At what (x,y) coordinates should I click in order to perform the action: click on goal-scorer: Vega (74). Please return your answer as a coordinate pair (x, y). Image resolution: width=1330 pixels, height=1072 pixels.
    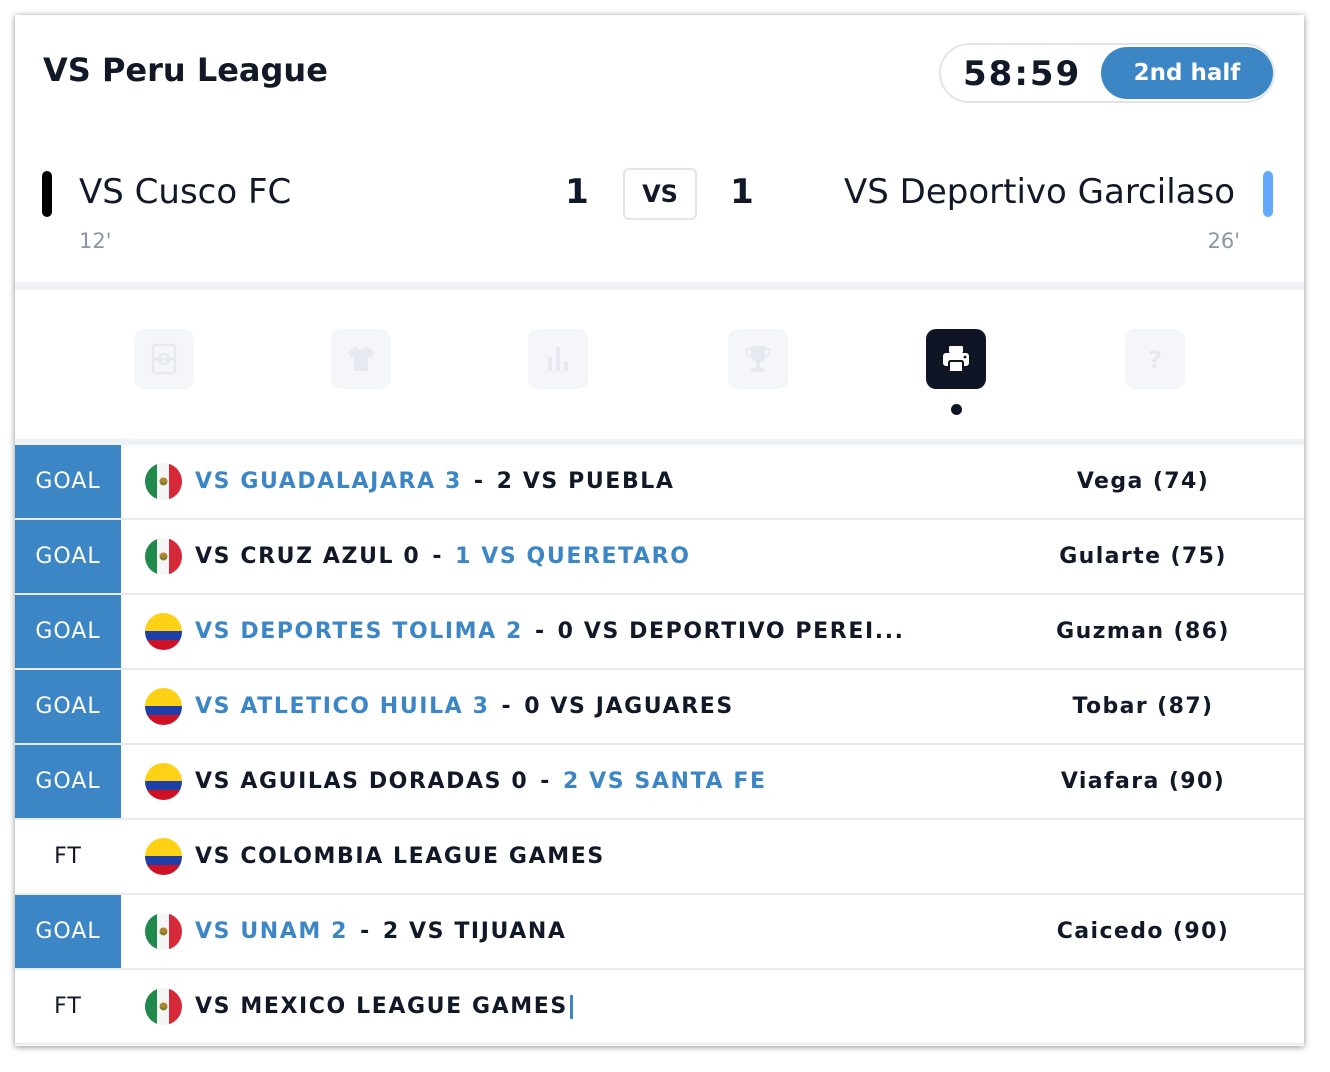
    Looking at the image, I should click on (1143, 481).